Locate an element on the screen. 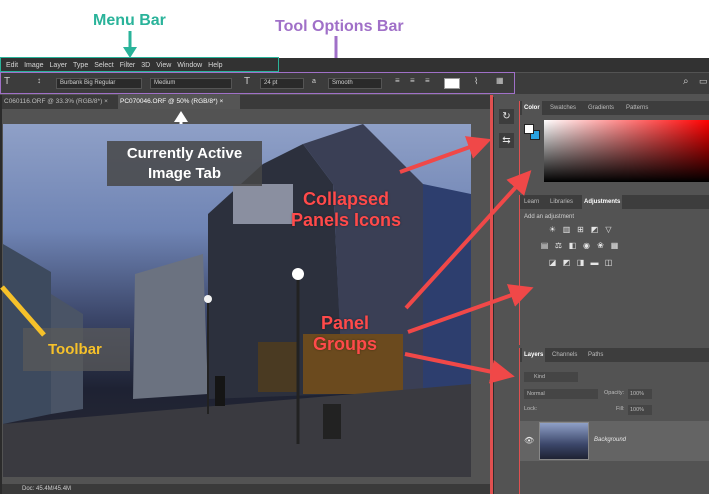 Image resolution: width=709 pixels, height=494 pixels. arrow-panel-layers is located at coordinates (459, 368).